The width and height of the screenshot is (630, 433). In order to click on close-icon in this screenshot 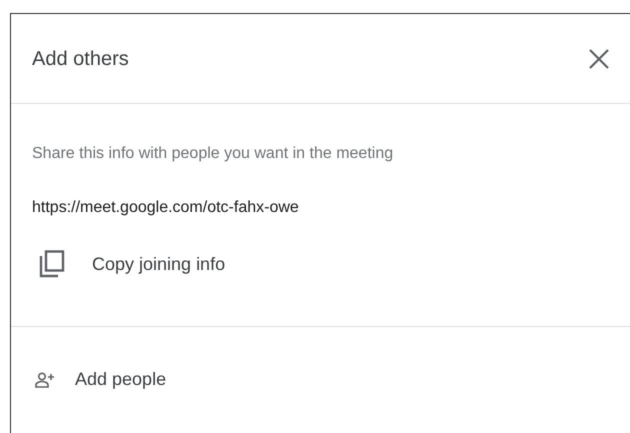, I will do `click(599, 59)`.